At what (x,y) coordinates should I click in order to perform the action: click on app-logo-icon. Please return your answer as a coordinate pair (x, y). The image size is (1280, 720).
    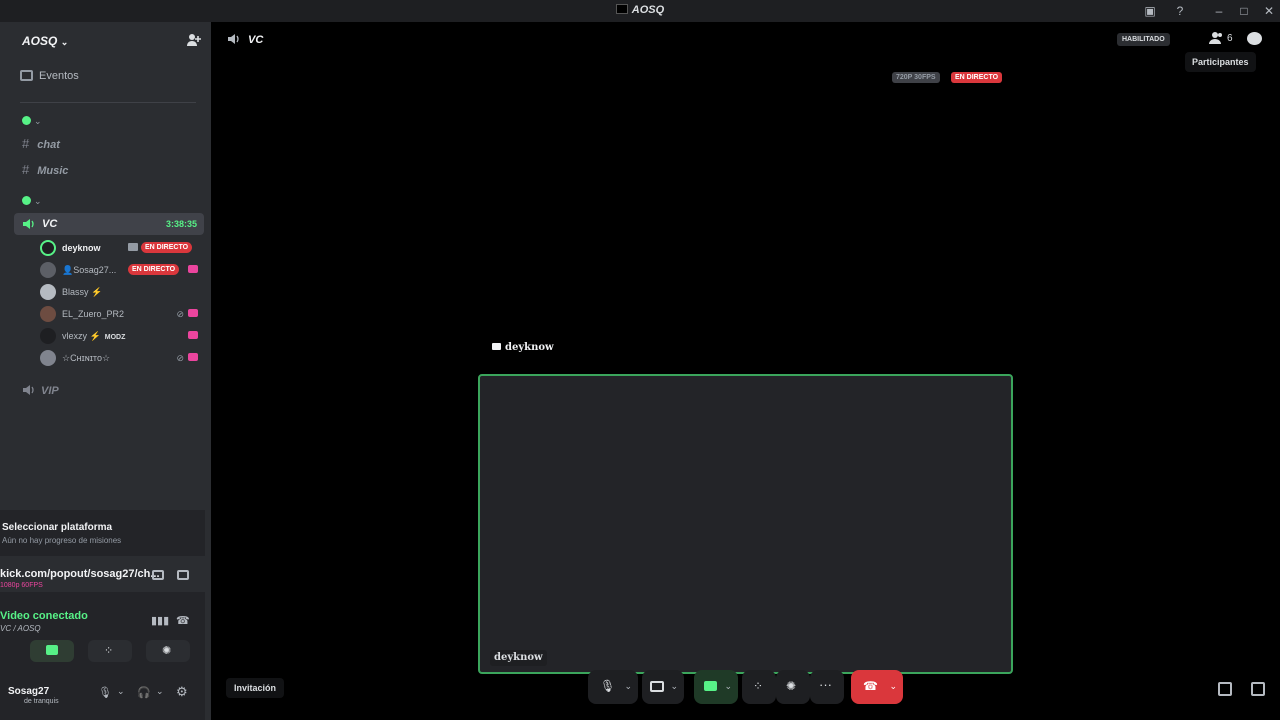
    Looking at the image, I should click on (621, 9).